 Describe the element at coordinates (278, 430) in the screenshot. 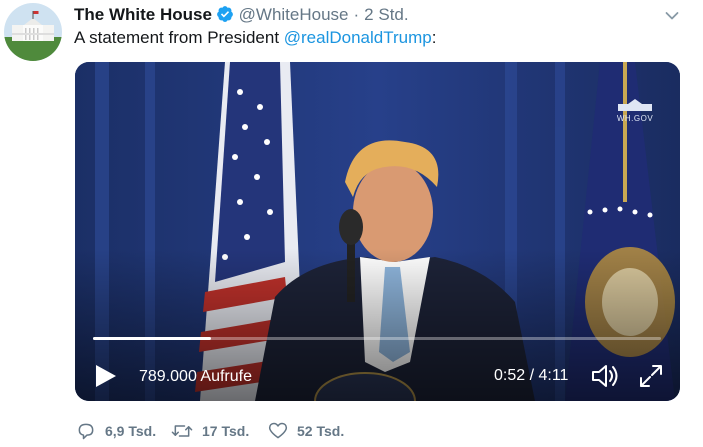

I see `like-icon` at that location.